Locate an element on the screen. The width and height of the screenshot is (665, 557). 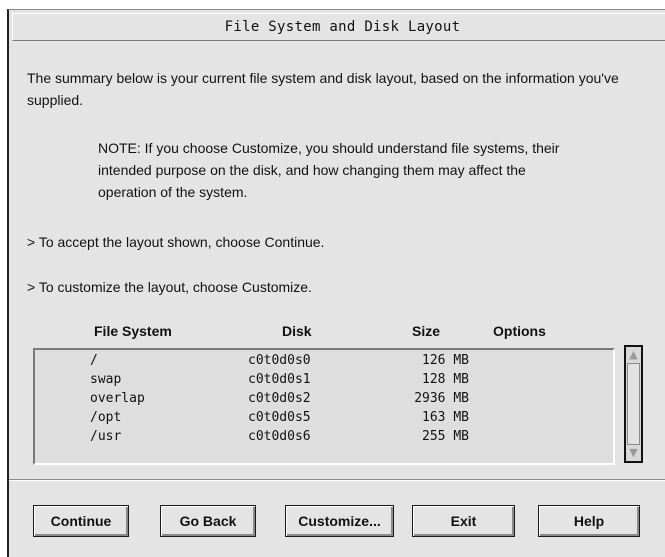
triangle-down-icon: ▼ is located at coordinates (633, 453).